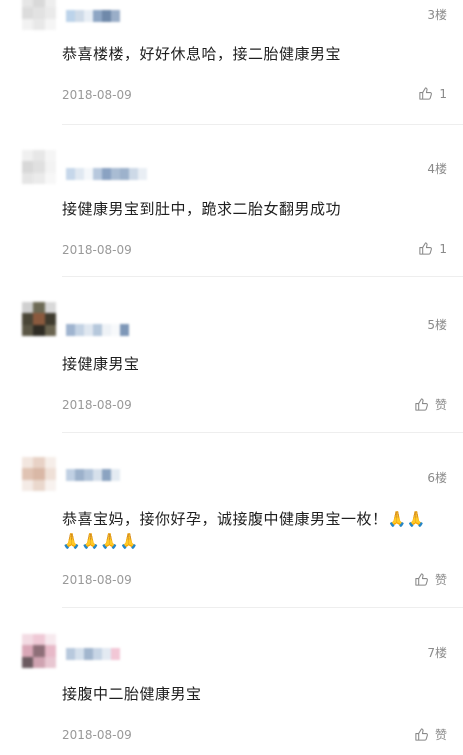  I want to click on comment-text: 接腹中二胎健康男宝, so click(132, 694).